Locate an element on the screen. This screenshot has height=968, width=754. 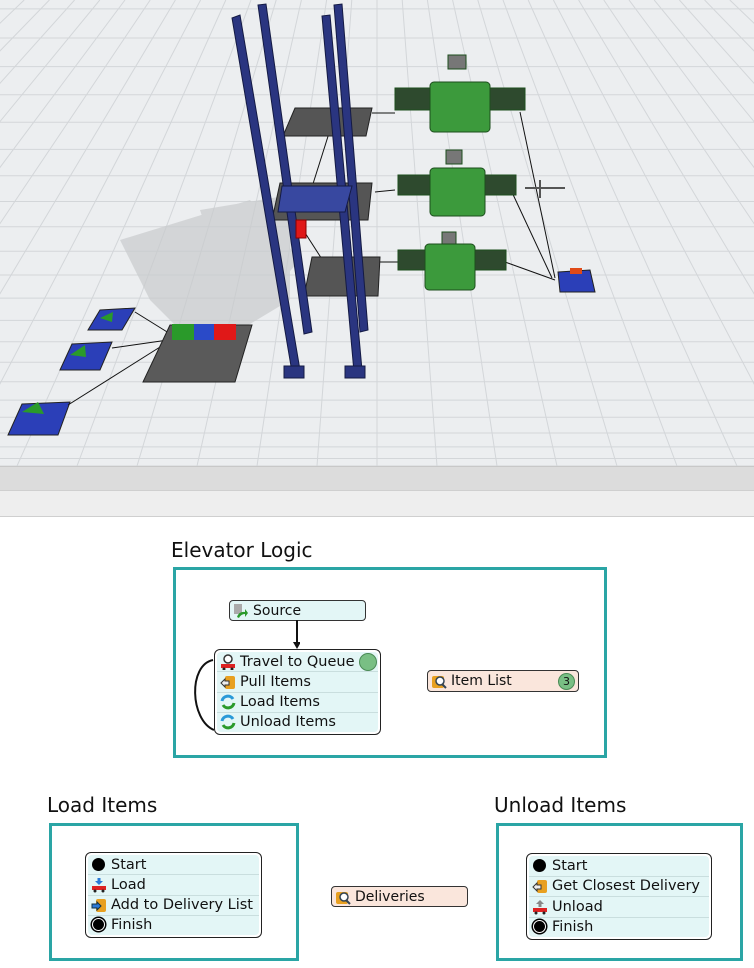
unload-items-block: Start Get Closest Delivery Unload Finish is located at coordinates (619, 896).